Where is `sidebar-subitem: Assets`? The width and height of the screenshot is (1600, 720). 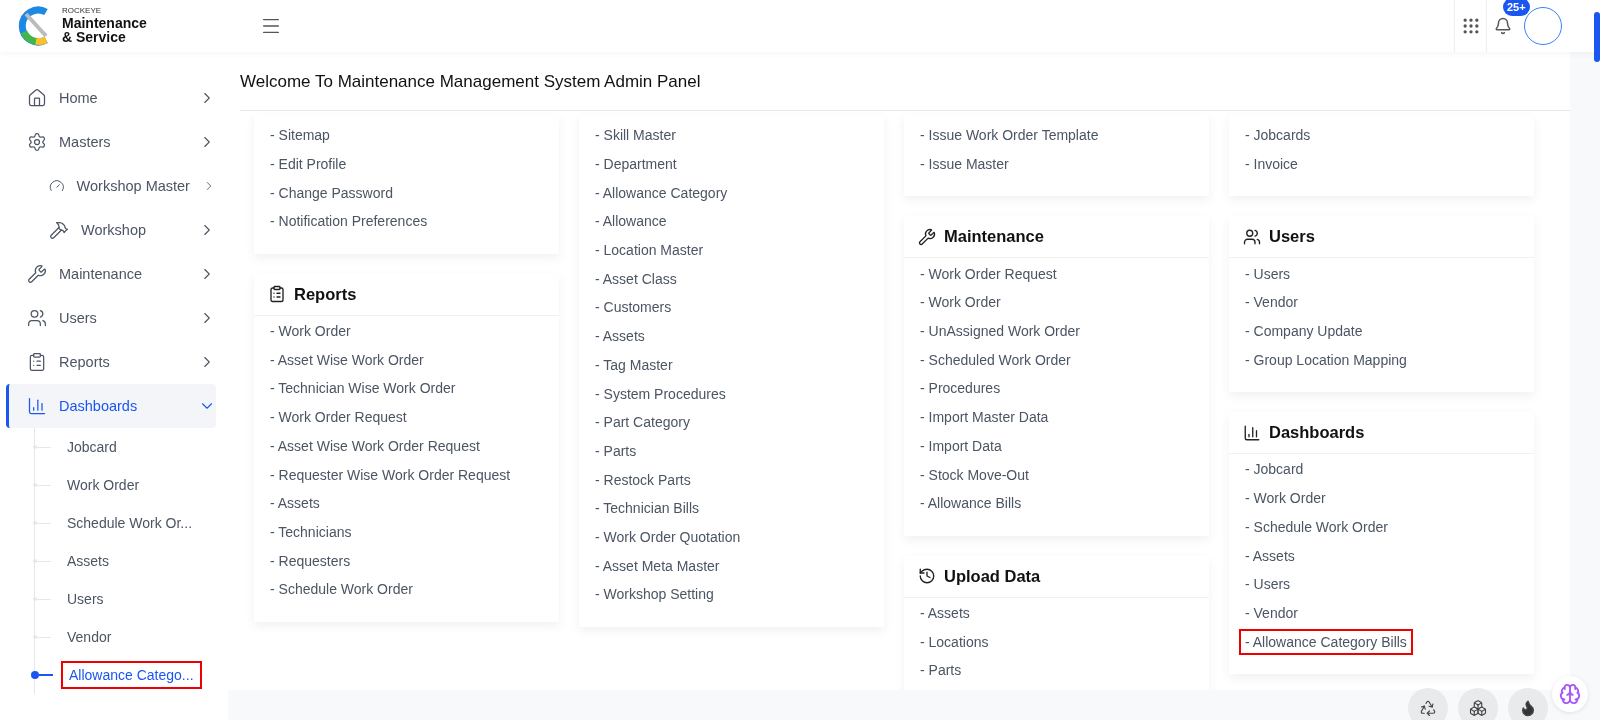
sidebar-subitem: Assets is located at coordinates (88, 561).